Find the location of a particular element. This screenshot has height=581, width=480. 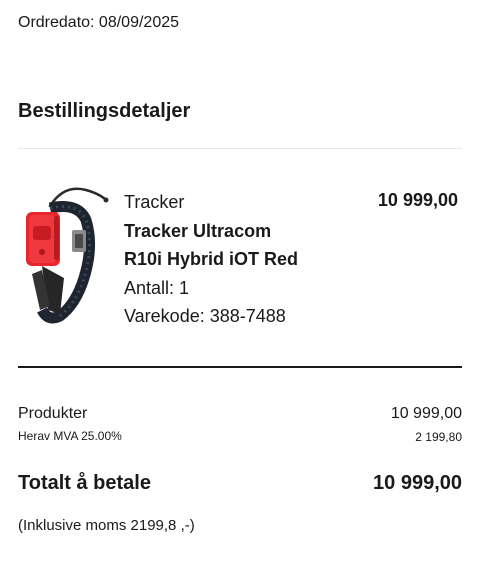

product-quantity: Antall: 1 is located at coordinates (157, 287).